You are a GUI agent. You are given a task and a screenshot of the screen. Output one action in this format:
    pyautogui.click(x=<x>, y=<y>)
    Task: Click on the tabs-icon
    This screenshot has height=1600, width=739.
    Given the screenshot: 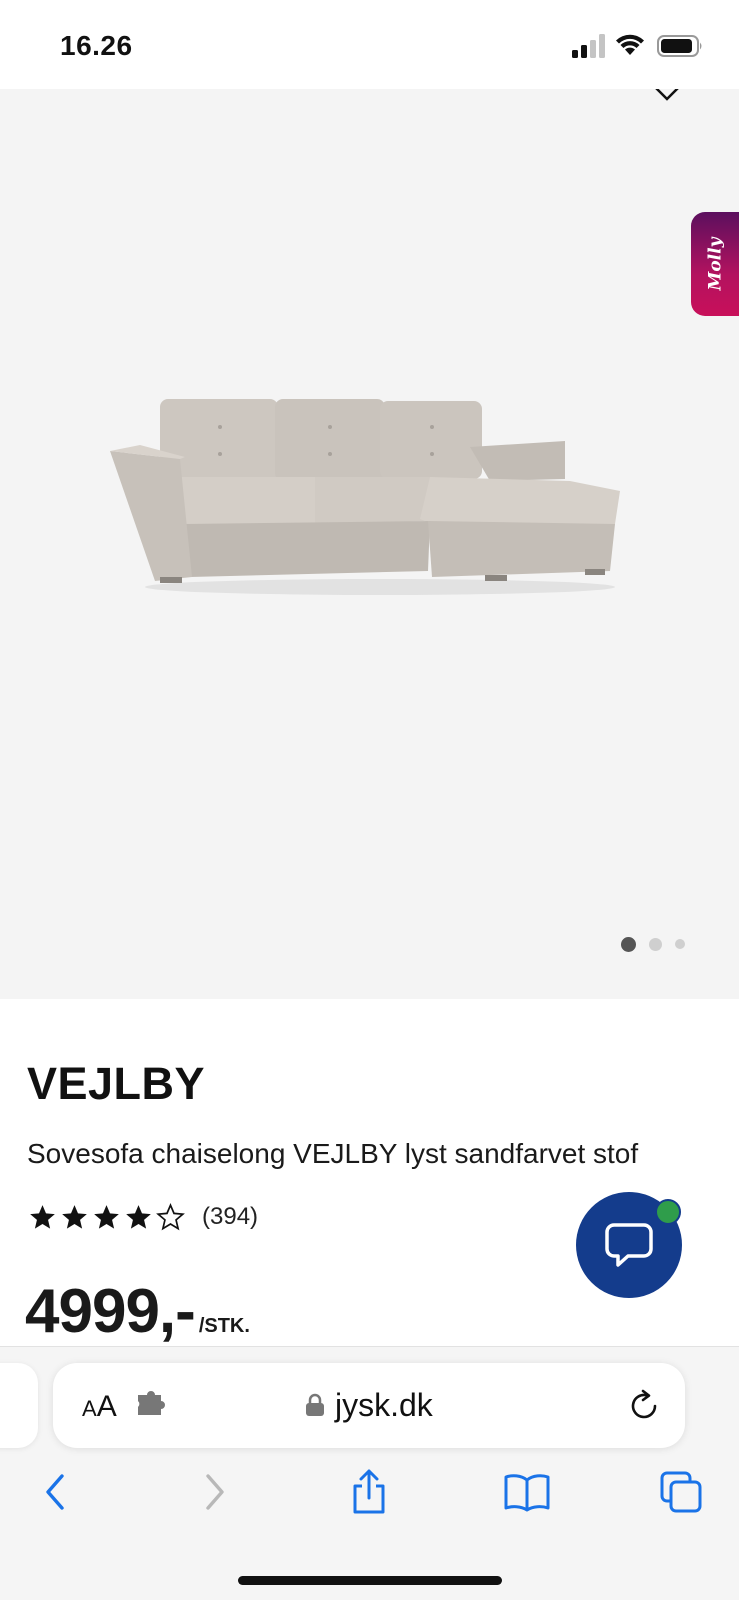 What is the action you would take?
    pyautogui.click(x=681, y=1492)
    